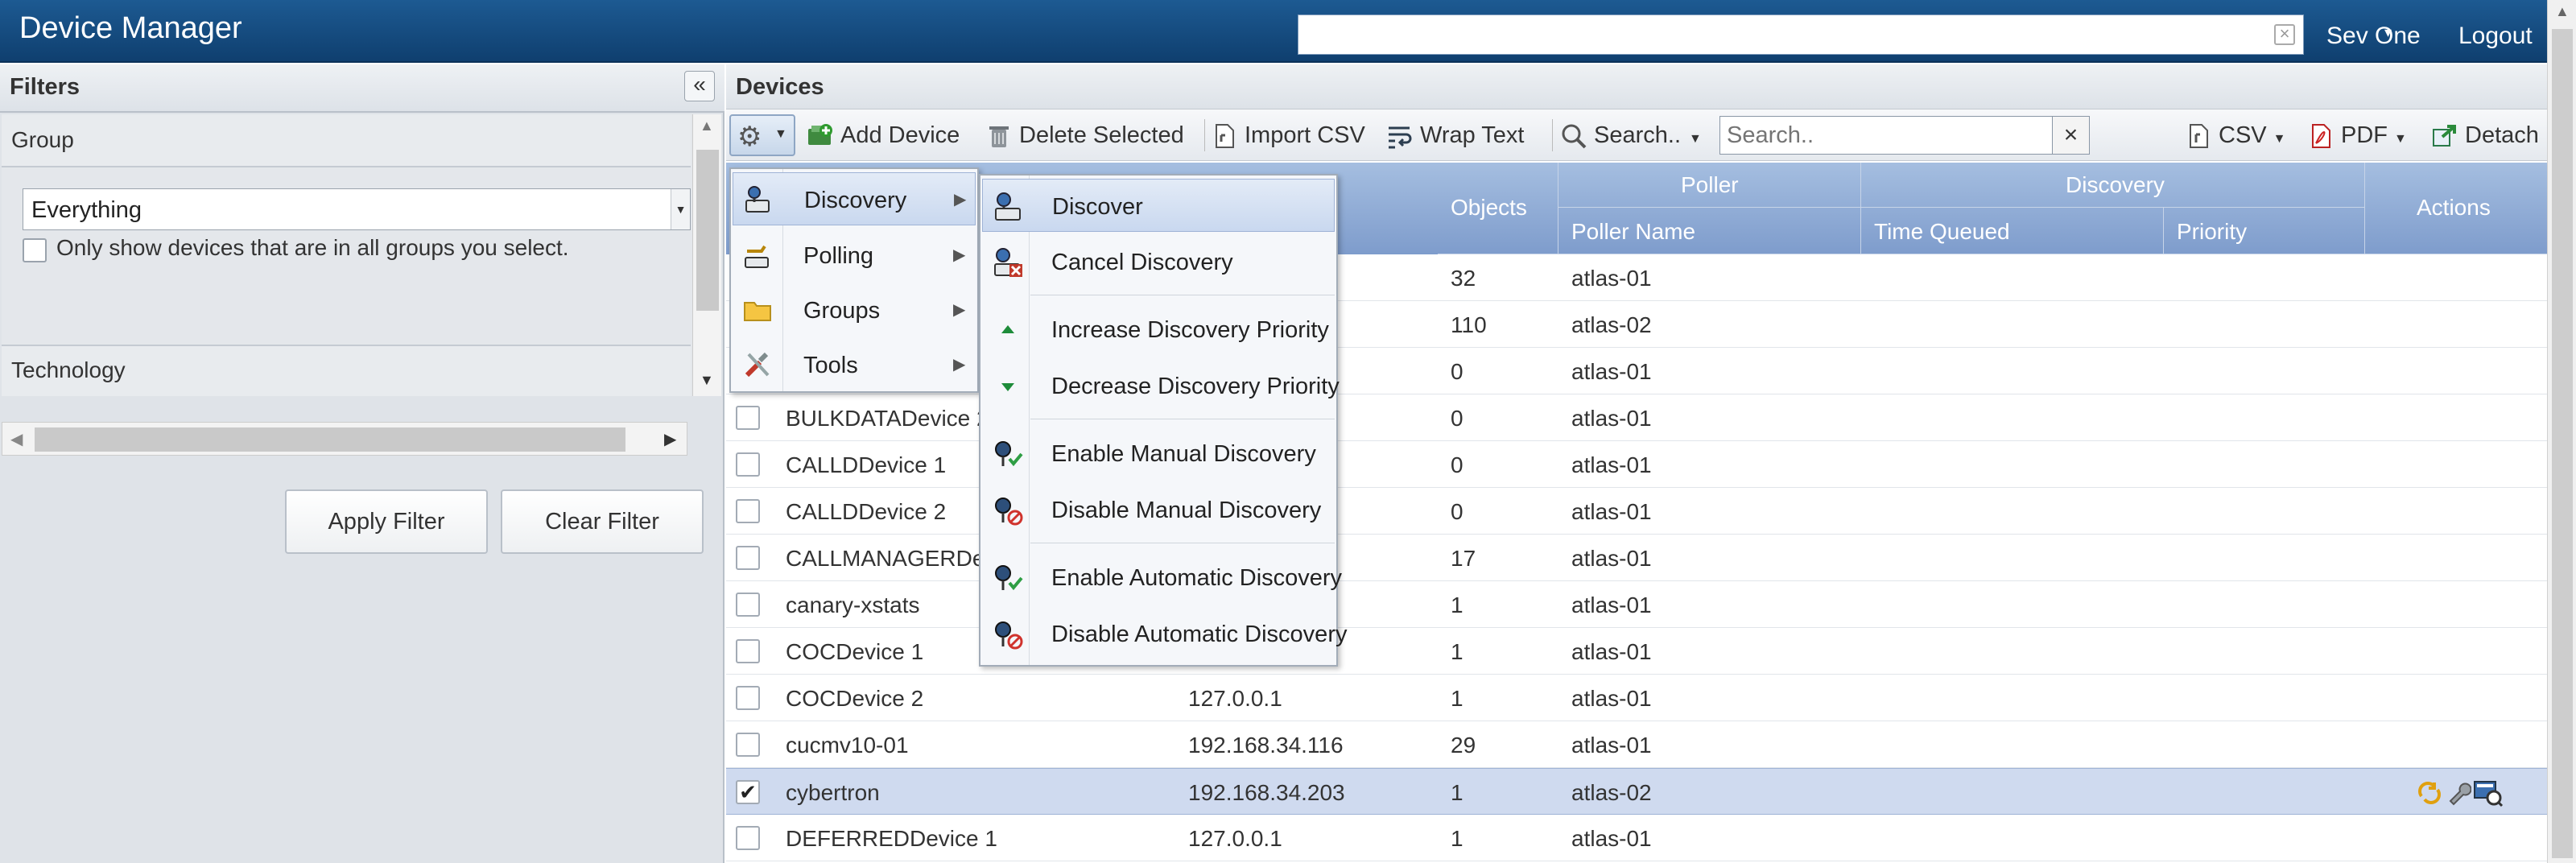  I want to click on column-actions-label: Actions, so click(2454, 207).